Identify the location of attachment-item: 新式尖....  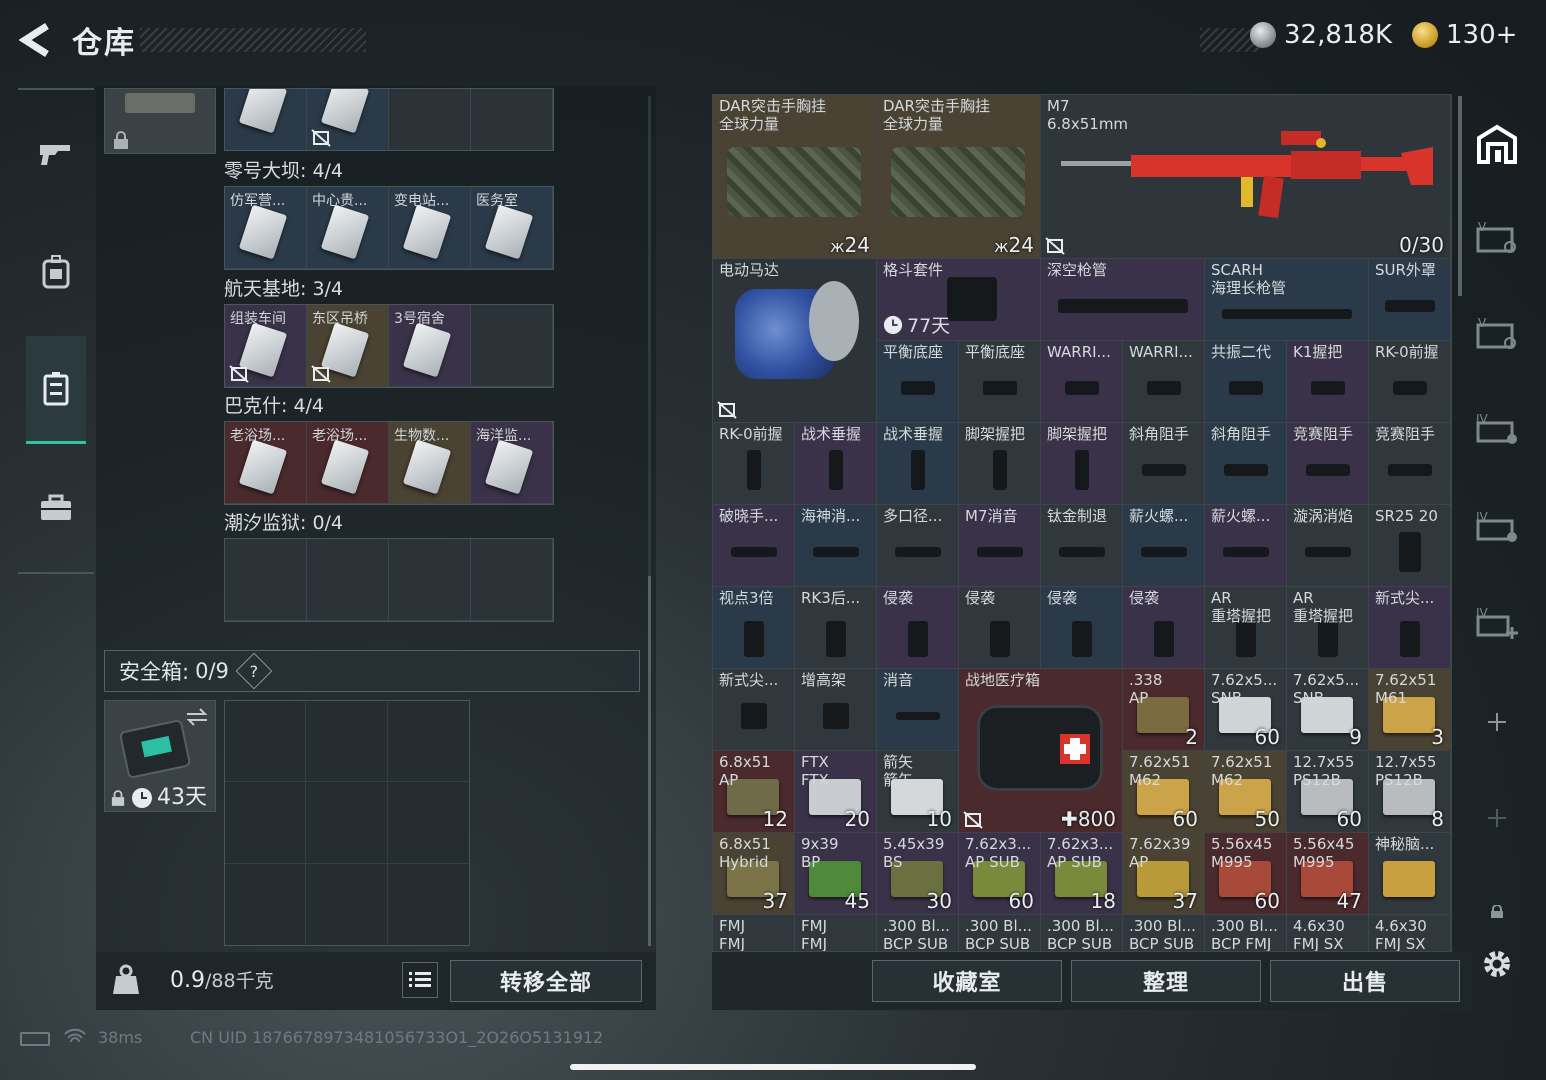
(1410, 628).